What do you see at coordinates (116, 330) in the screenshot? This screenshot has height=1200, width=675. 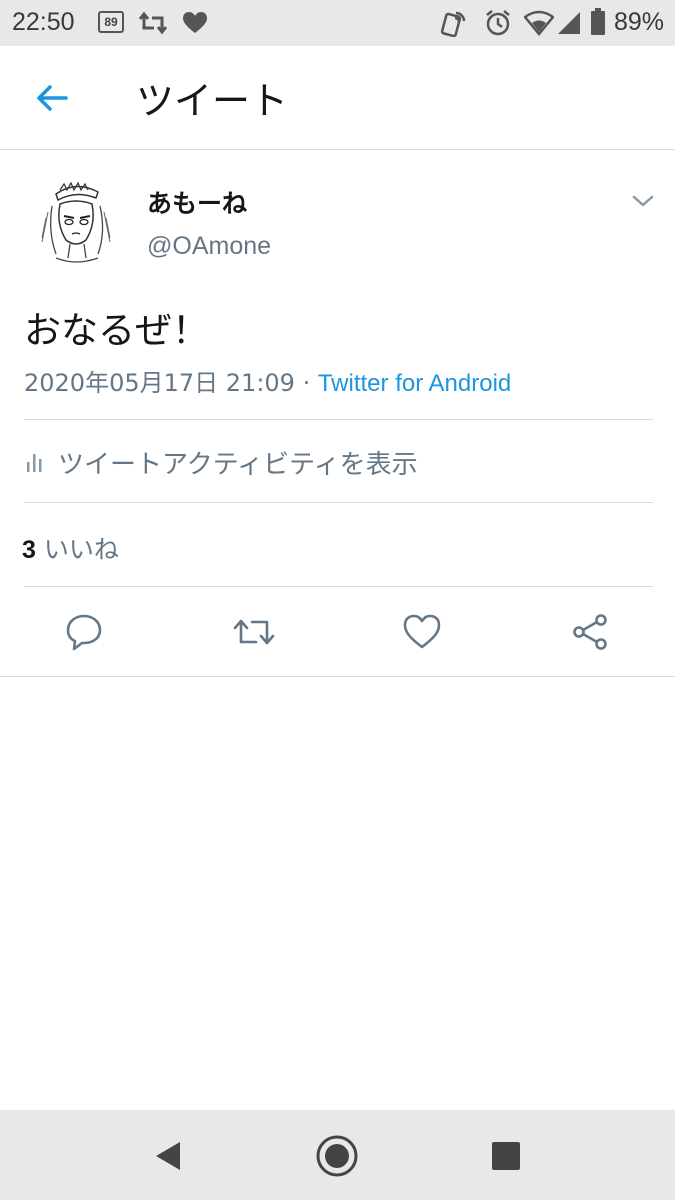 I see `tweet-text: おなるぜ！` at bounding box center [116, 330].